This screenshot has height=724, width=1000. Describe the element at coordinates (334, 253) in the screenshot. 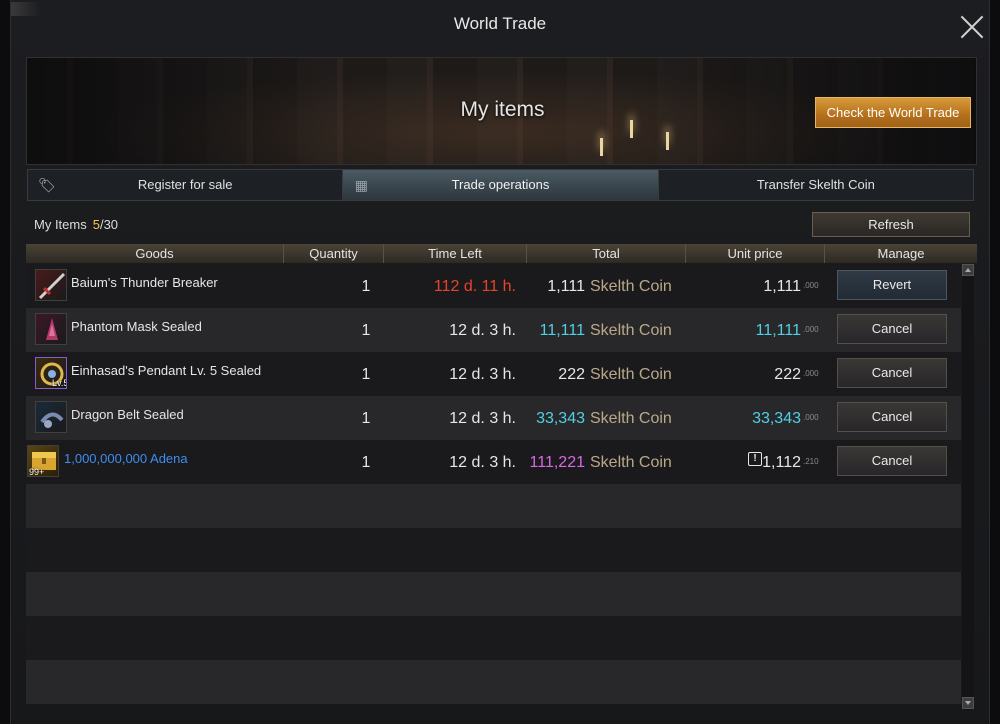

I see `column-quantity: Quantity` at that location.